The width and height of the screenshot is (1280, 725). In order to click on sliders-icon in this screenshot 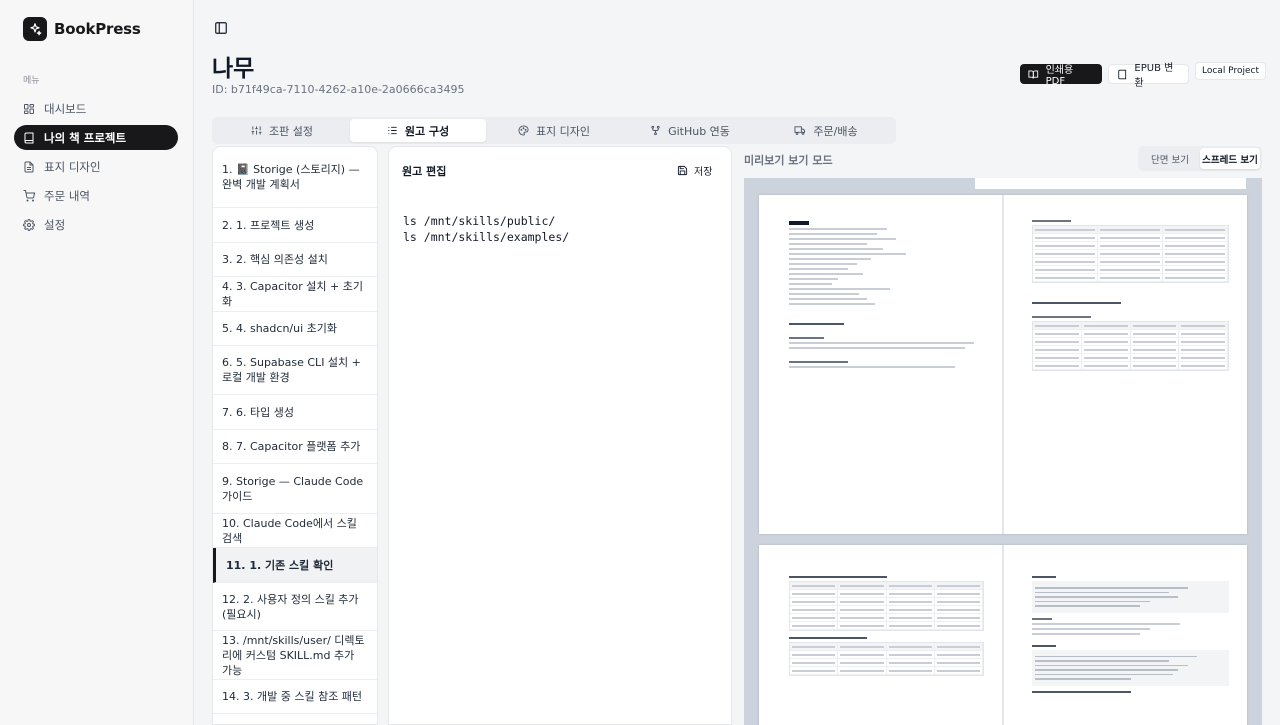, I will do `click(256, 130)`.